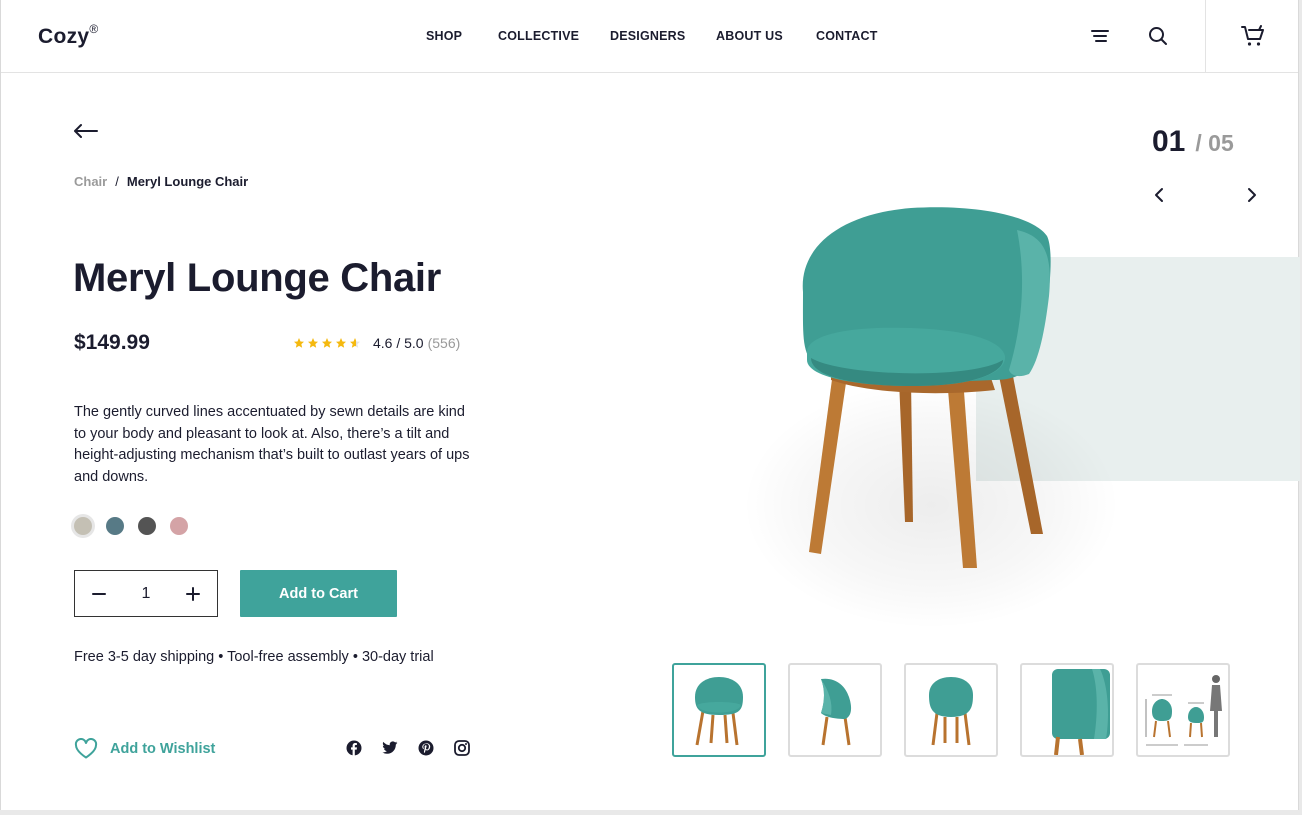 The height and width of the screenshot is (815, 1302). I want to click on color-swatch-slate-blue, so click(115, 526).